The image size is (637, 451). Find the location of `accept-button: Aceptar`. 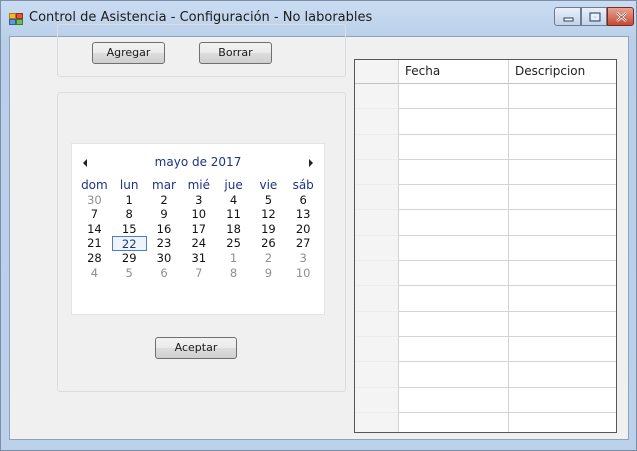

accept-button: Aceptar is located at coordinates (196, 348).